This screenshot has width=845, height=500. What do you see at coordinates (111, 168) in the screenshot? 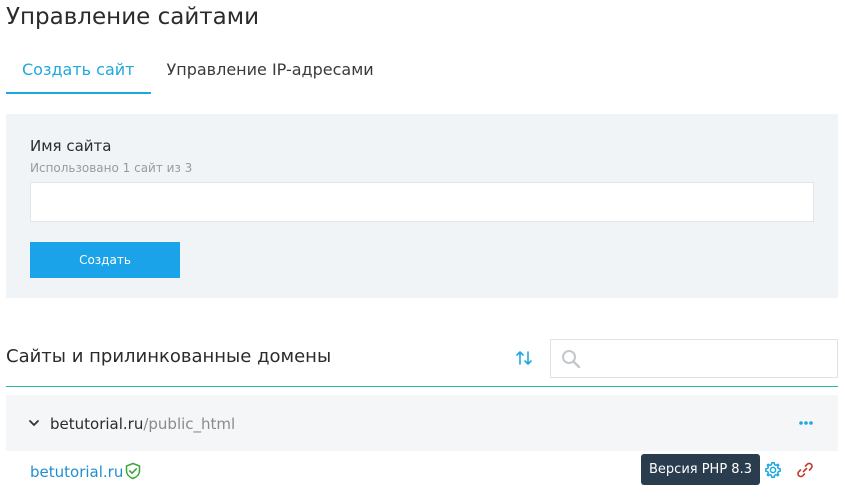
I see `site-usage-hint: Использовано 1 сайт из 3` at bounding box center [111, 168].